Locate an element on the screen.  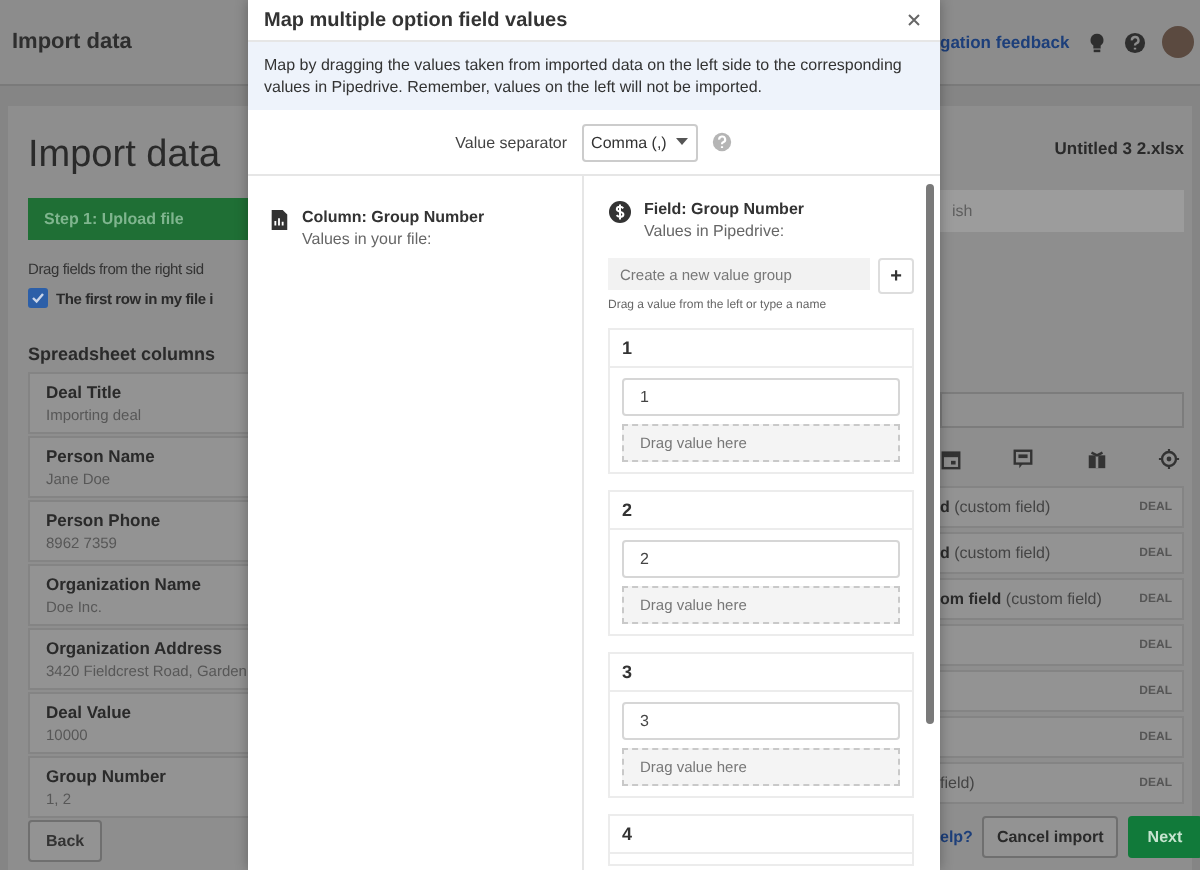
section-title: Spreadsheet columns is located at coordinates (123, 354).